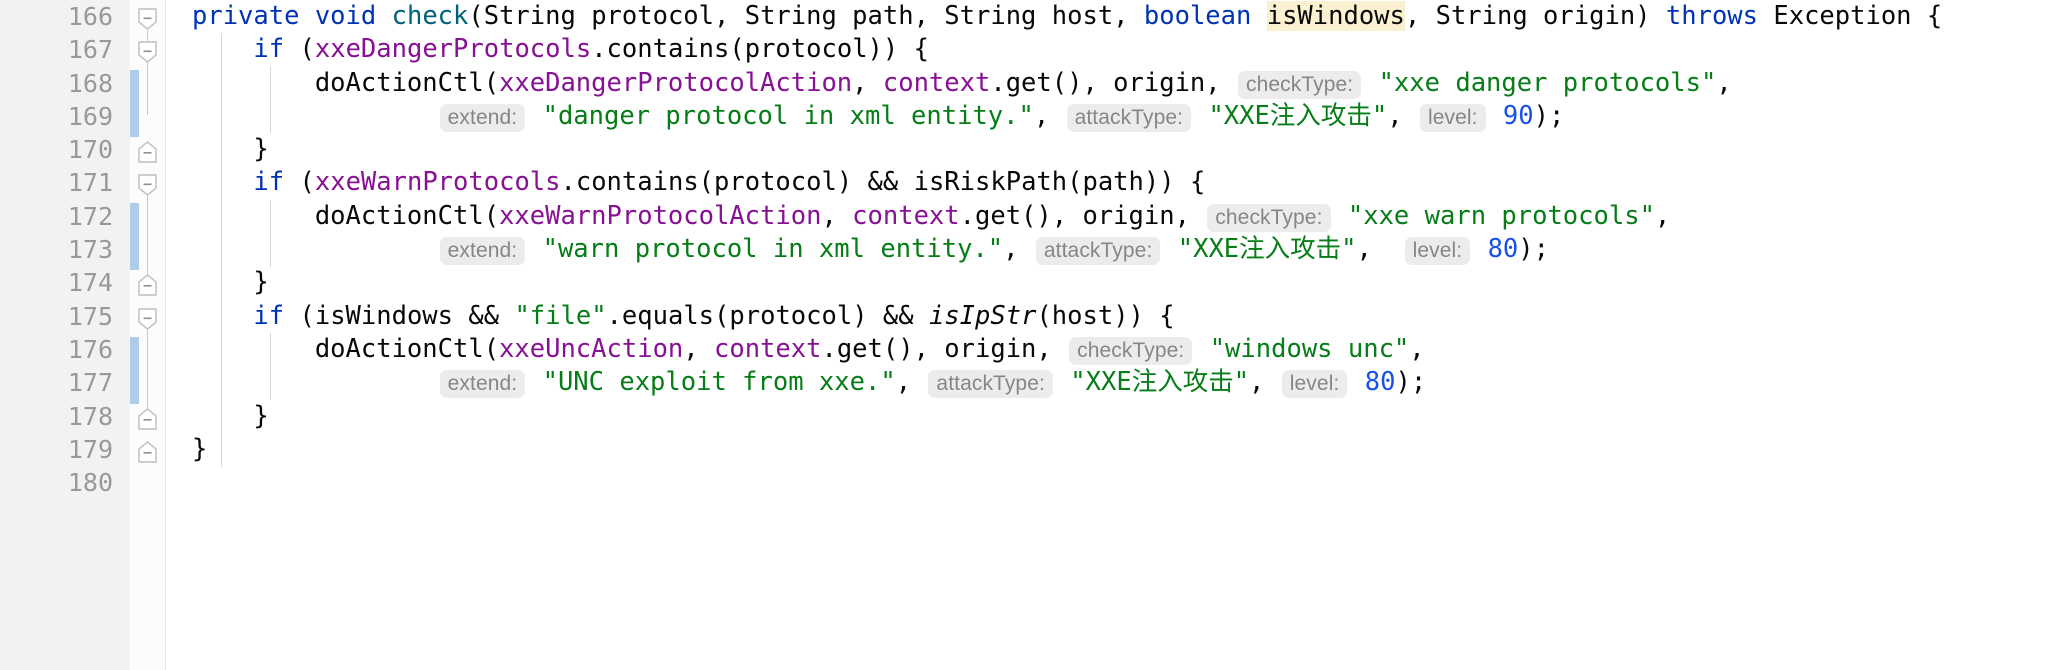 The image size is (2058, 670). I want to click on code-token: (, so click(299, 49).